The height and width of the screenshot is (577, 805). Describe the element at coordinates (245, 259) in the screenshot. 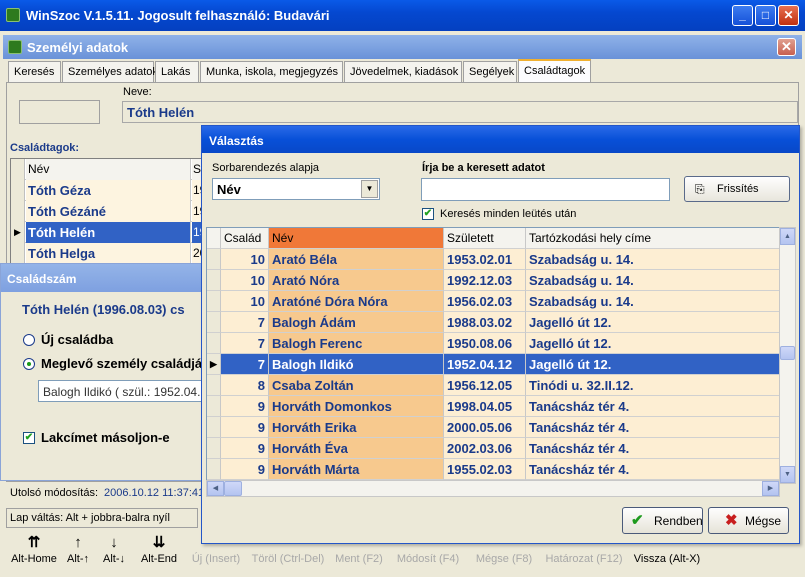

I see `cell-csalad: 10` at that location.